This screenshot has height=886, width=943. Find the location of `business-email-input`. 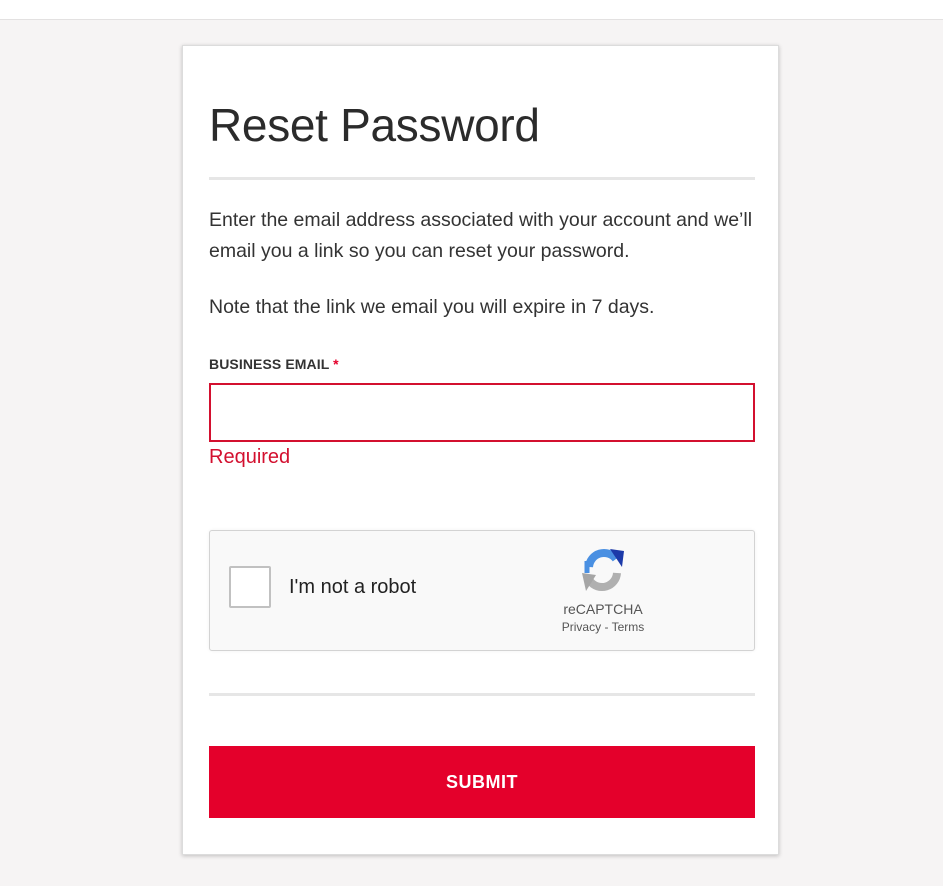

business-email-input is located at coordinates (482, 412).